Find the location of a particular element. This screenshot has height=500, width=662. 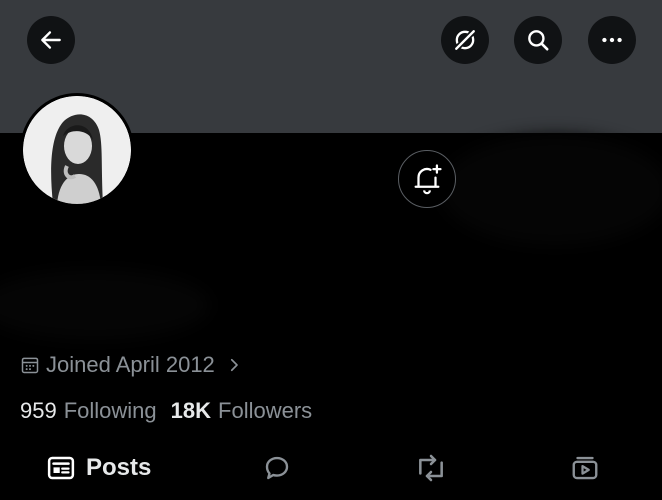

tab-replies is located at coordinates (277, 468).